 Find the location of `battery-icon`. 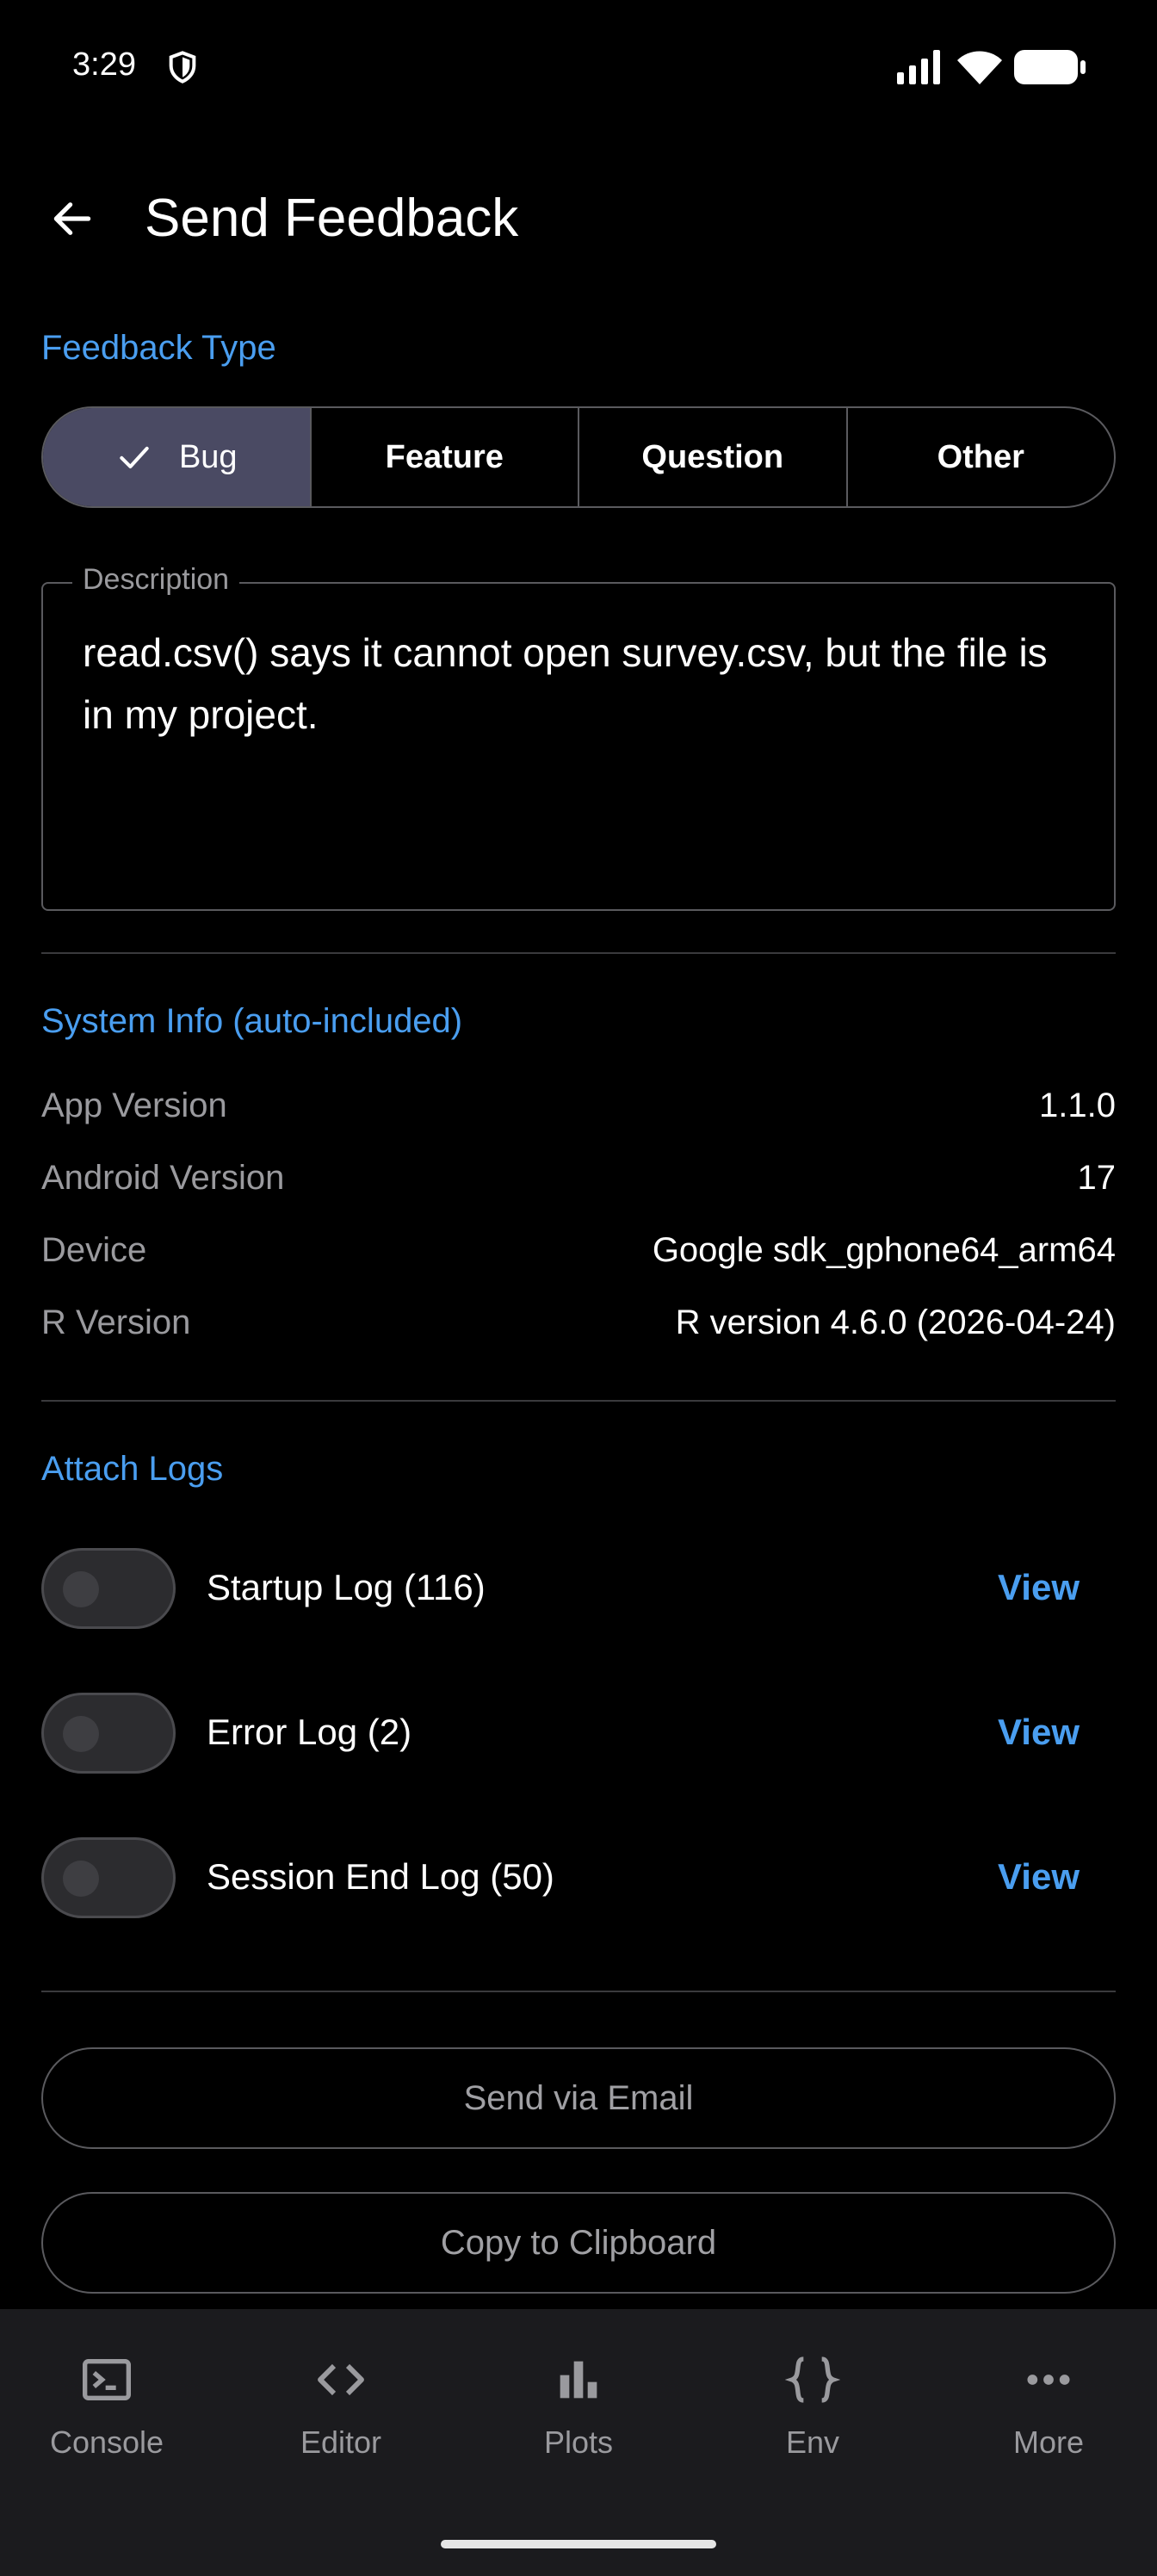

battery-icon is located at coordinates (1050, 67).